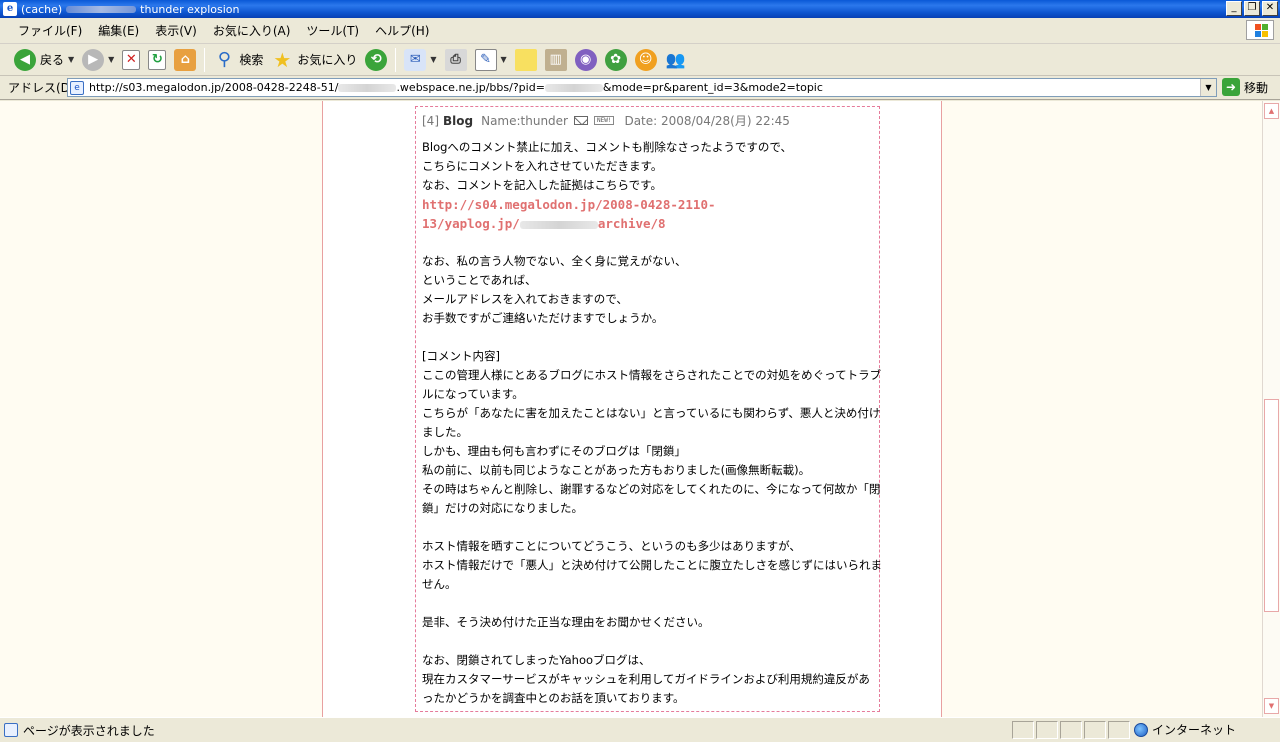 This screenshot has height=742, width=1280. I want to click on text-line: こちらが「あなたに害を加えたことはない」と言っているにも関わらず、悪人と決め付け, so click(651, 413).